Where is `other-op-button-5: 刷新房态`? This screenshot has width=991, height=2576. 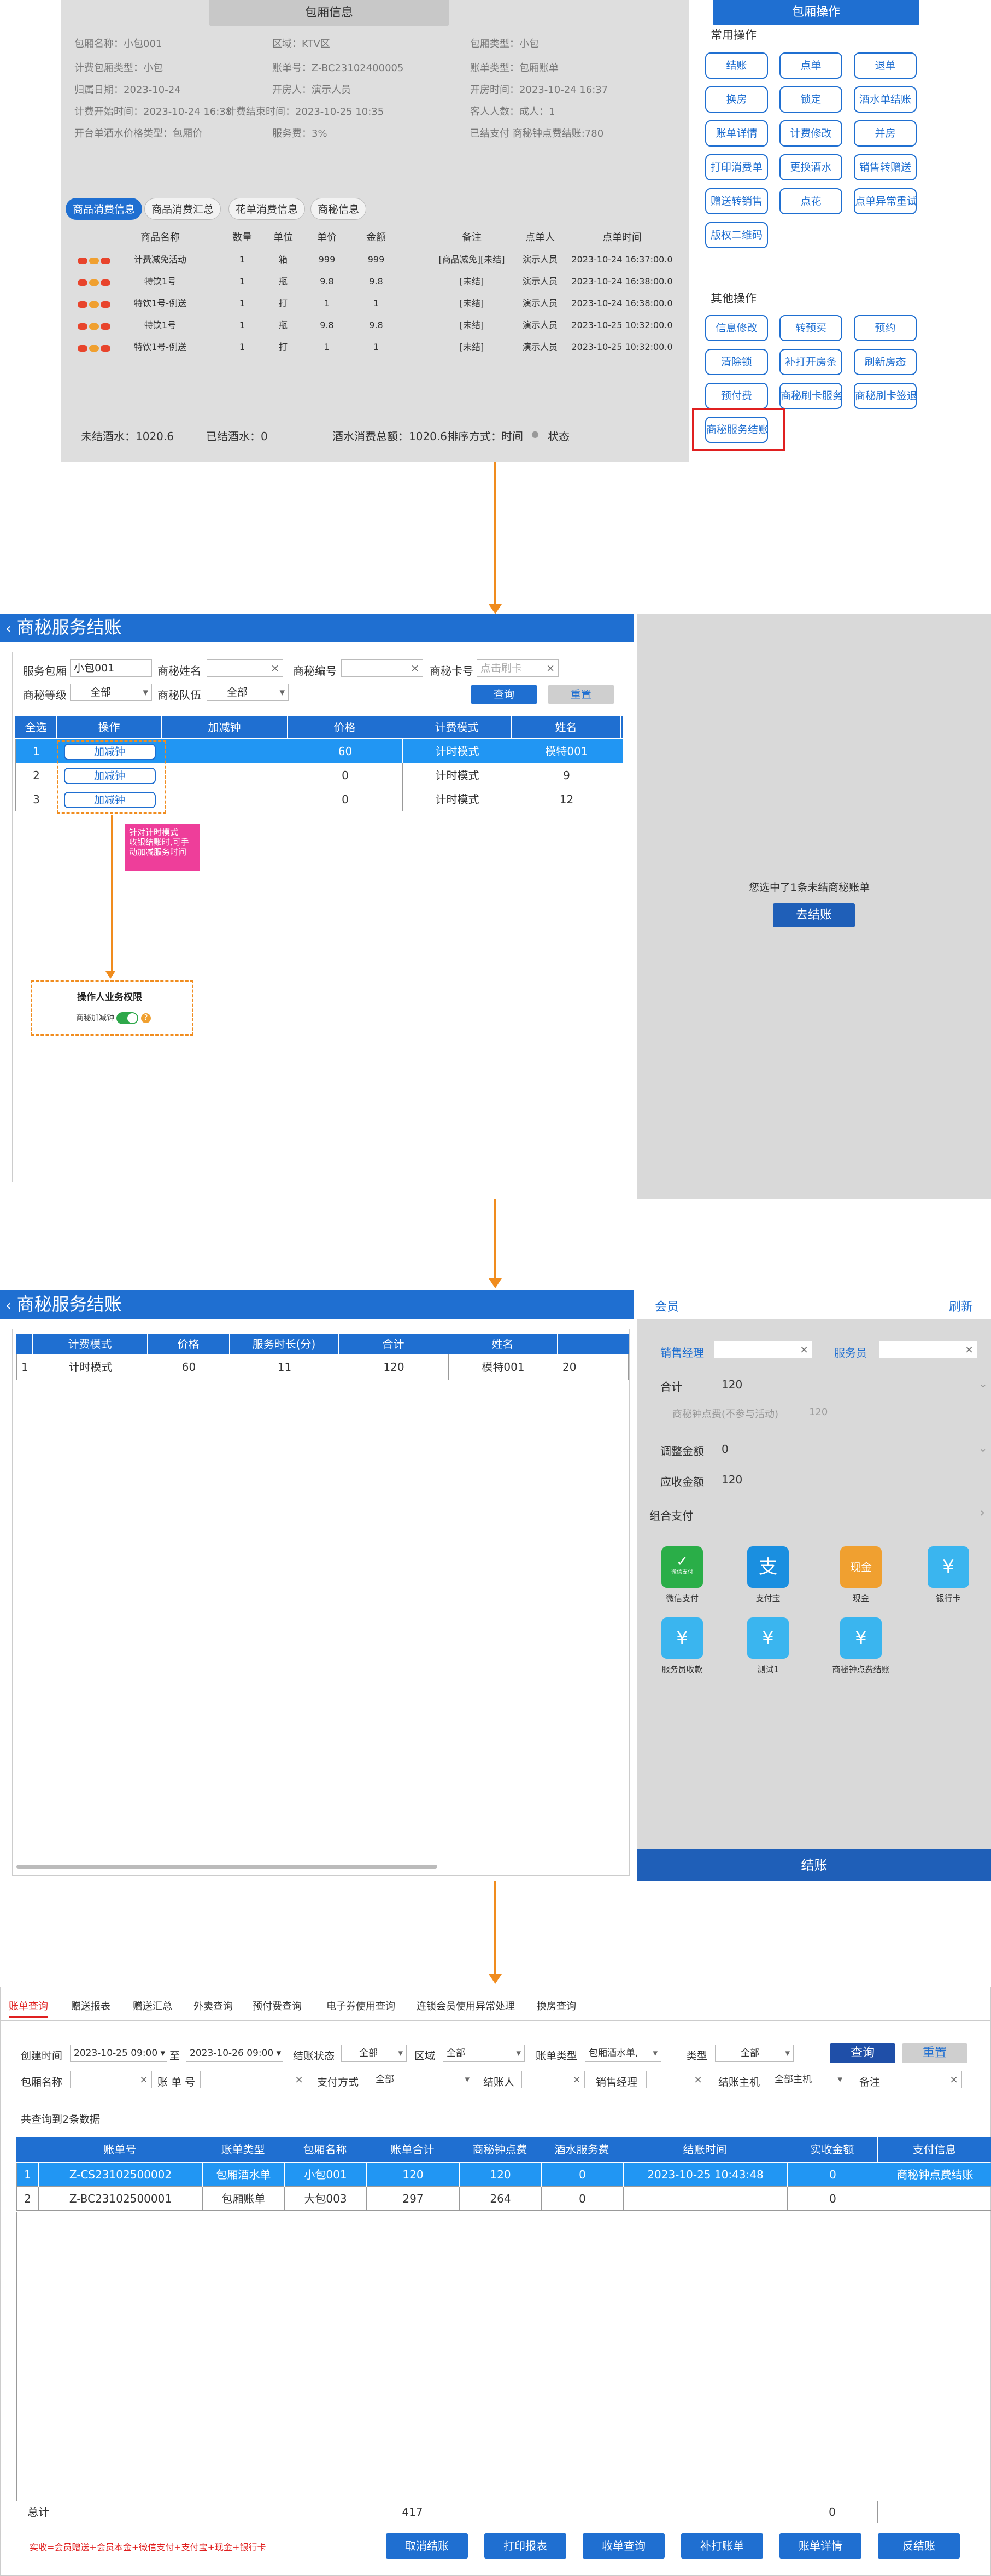
other-op-button-5: 刷新房态 is located at coordinates (885, 362).